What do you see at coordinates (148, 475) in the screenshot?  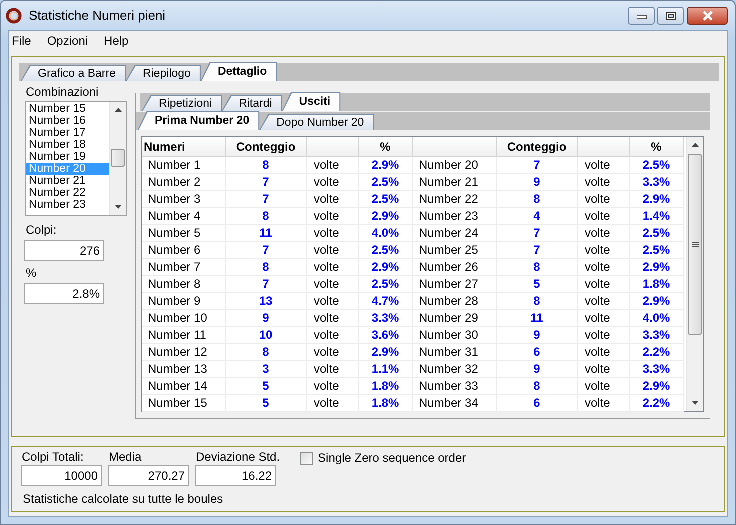 I see `text-field: 270.27` at bounding box center [148, 475].